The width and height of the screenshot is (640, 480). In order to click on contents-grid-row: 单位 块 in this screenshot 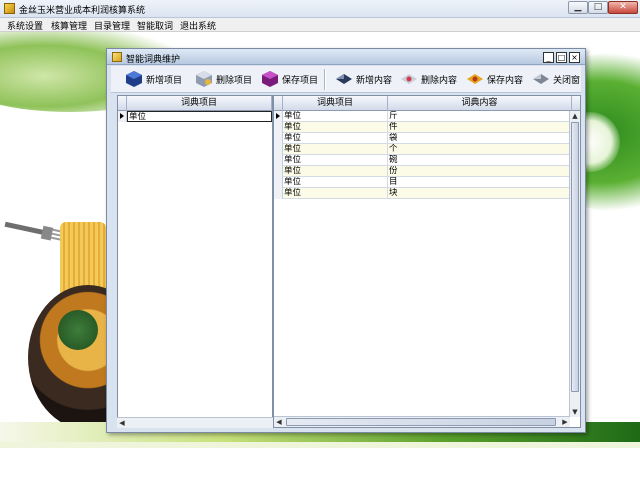, I will do `click(427, 193)`.